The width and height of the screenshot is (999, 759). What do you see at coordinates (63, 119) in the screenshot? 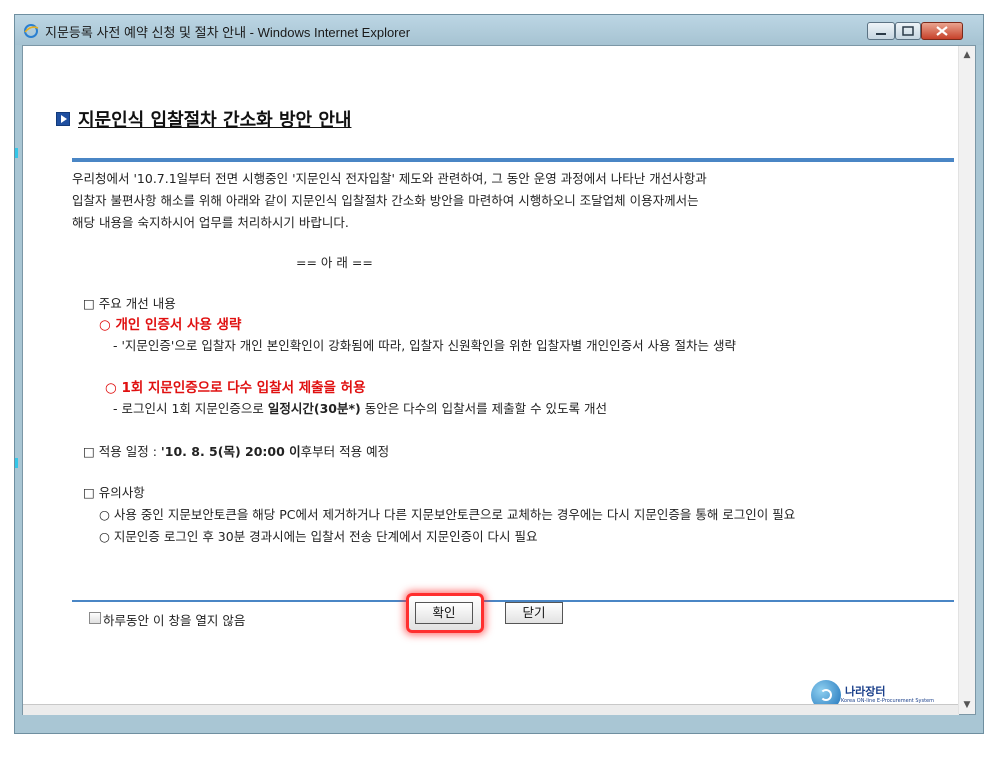
I see `heading-bullet-icon` at bounding box center [63, 119].